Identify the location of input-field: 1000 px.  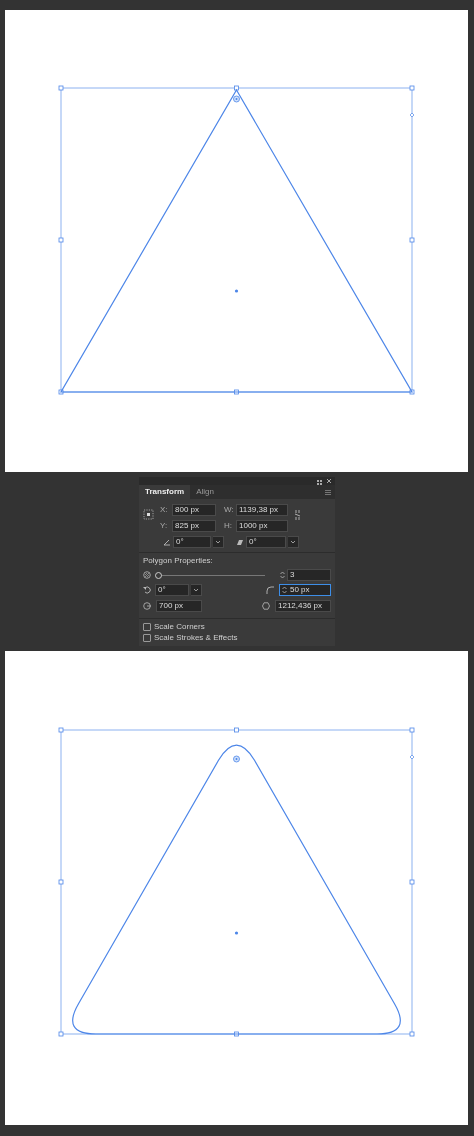
(262, 526).